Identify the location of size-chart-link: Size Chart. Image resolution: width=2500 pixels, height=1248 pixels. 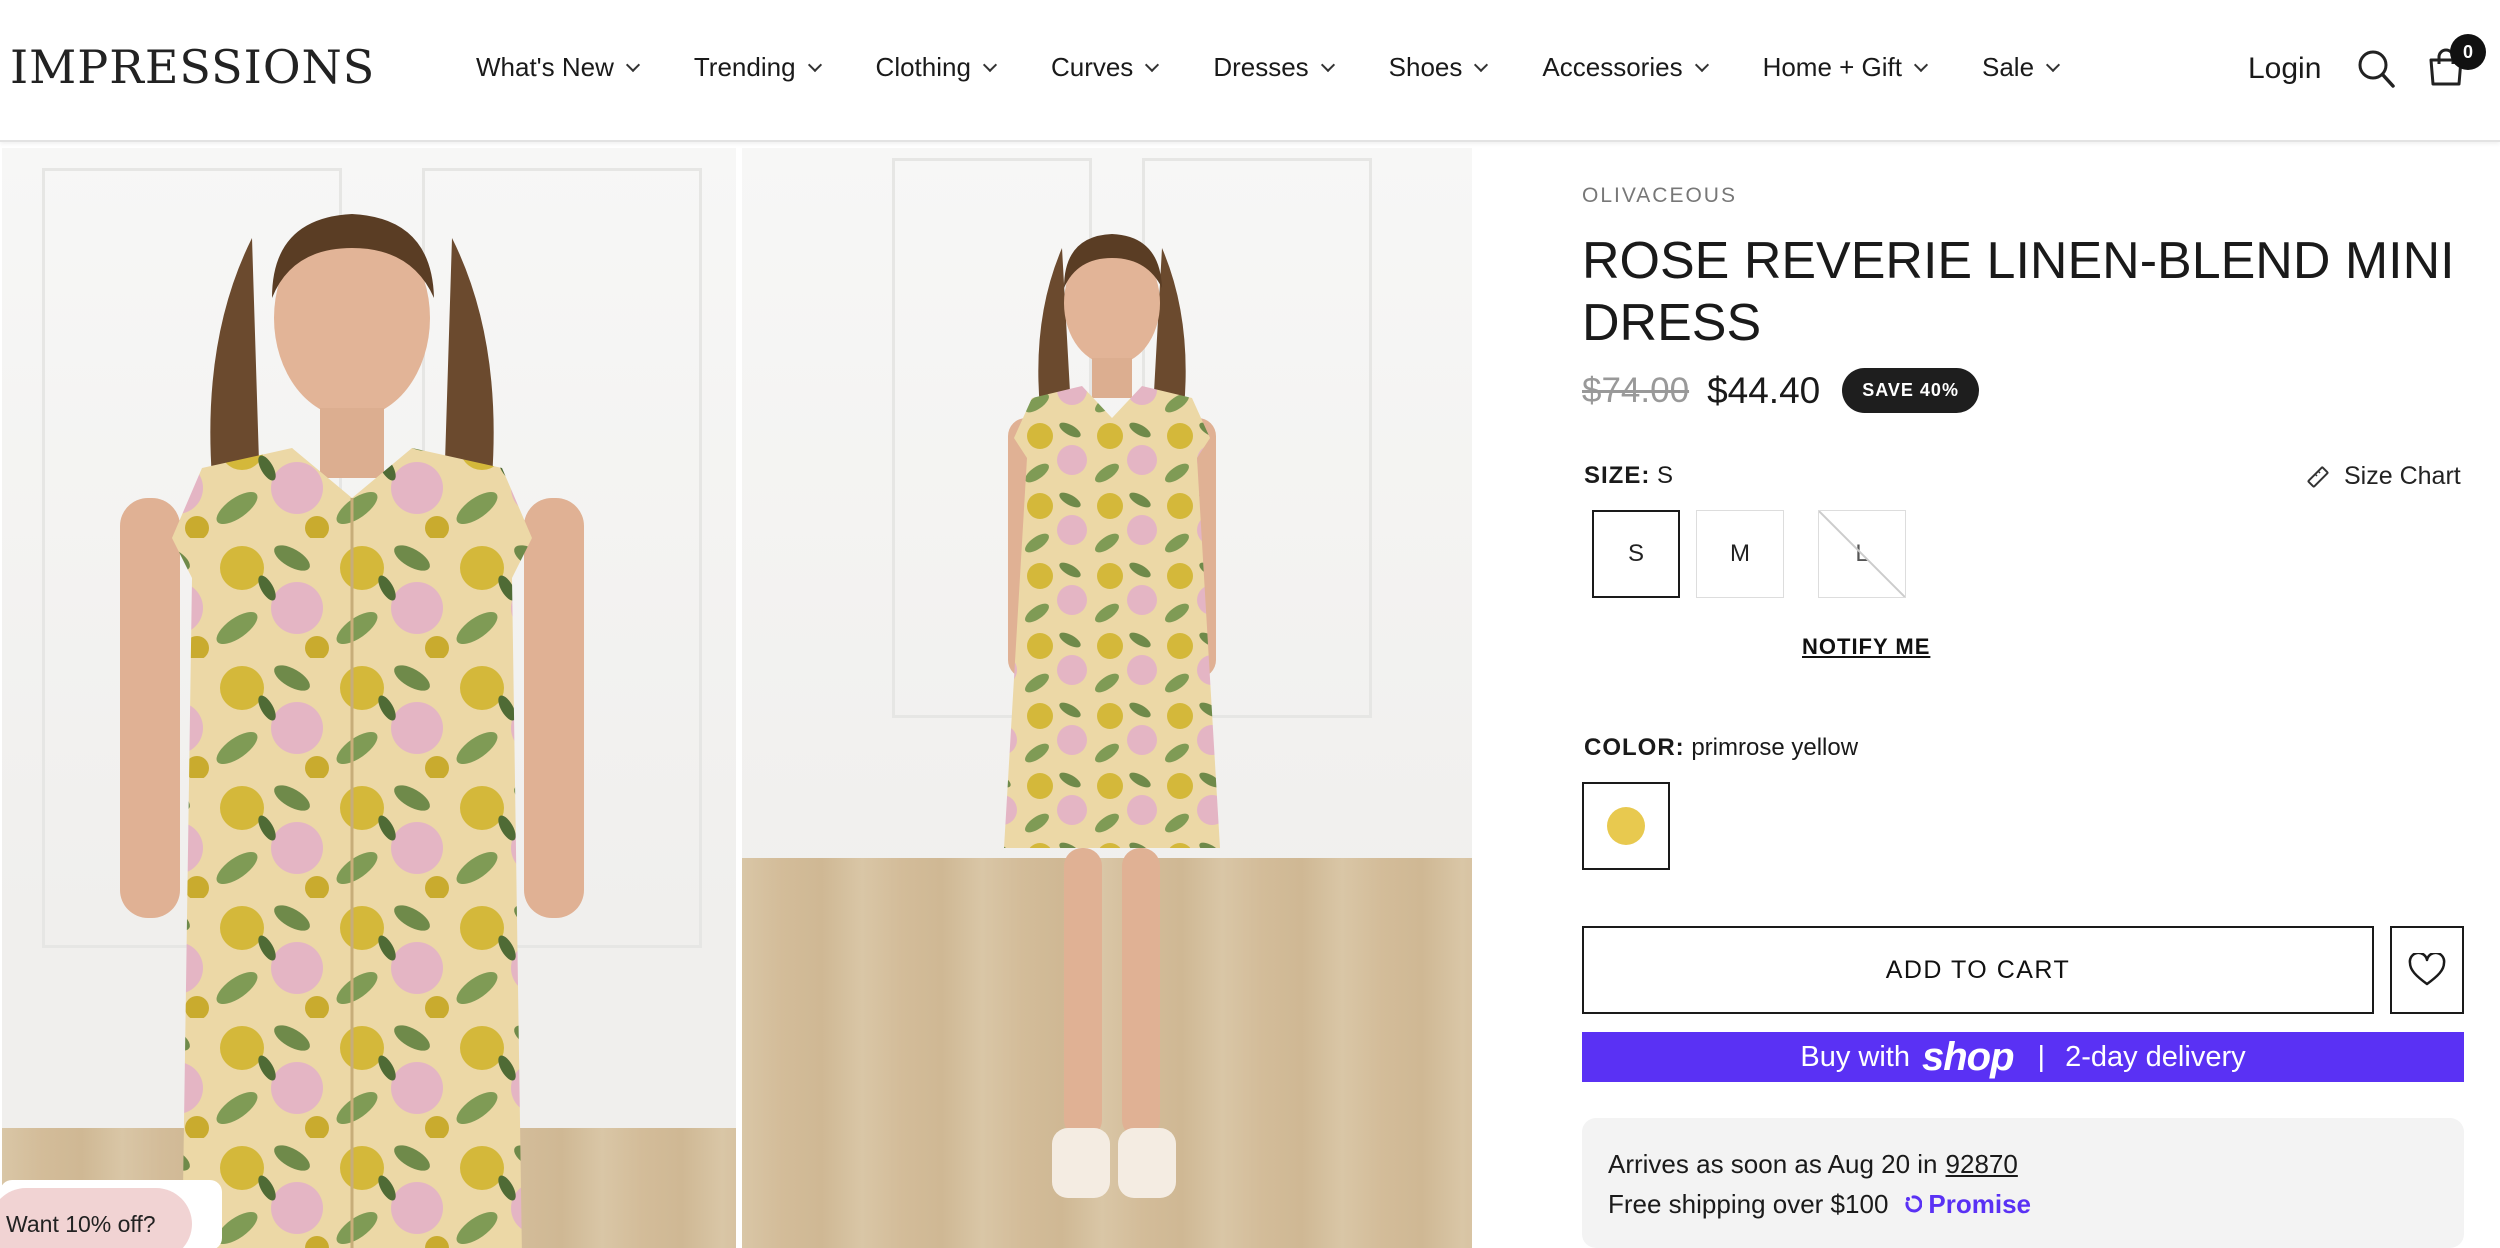
(2383, 476).